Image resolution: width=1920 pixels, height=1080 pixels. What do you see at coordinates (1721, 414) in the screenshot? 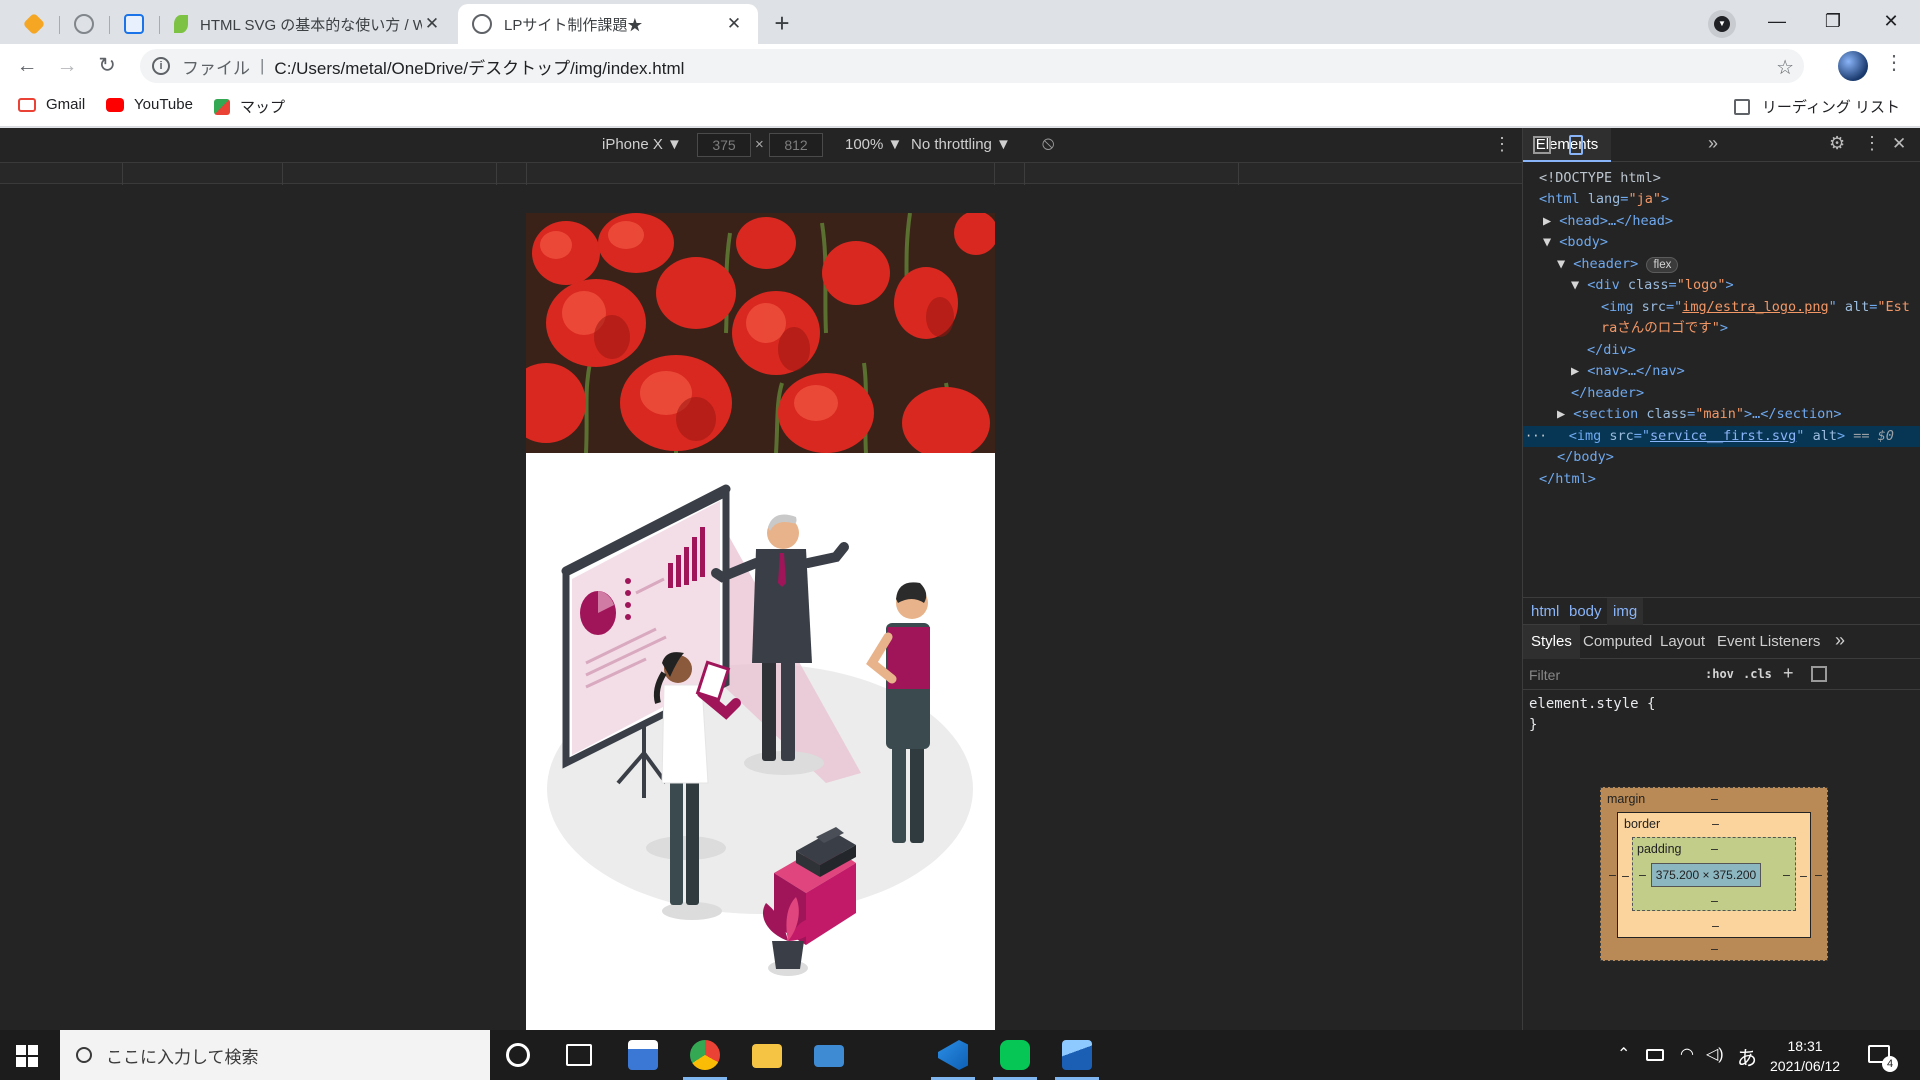
I see `dom-node-section: ▶ <section class="main">…</section>` at bounding box center [1721, 414].